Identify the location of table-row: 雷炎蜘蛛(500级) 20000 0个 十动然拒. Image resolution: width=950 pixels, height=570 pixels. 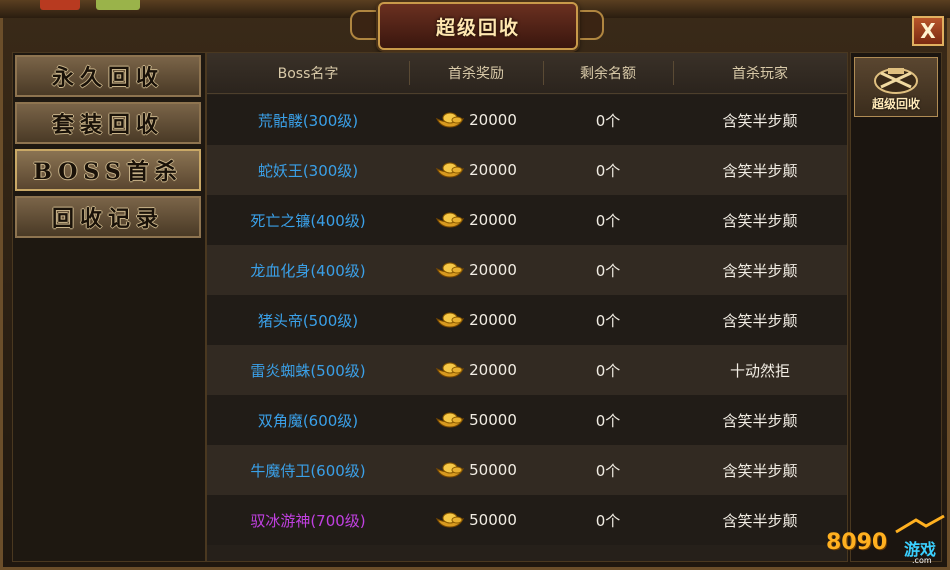
(527, 370).